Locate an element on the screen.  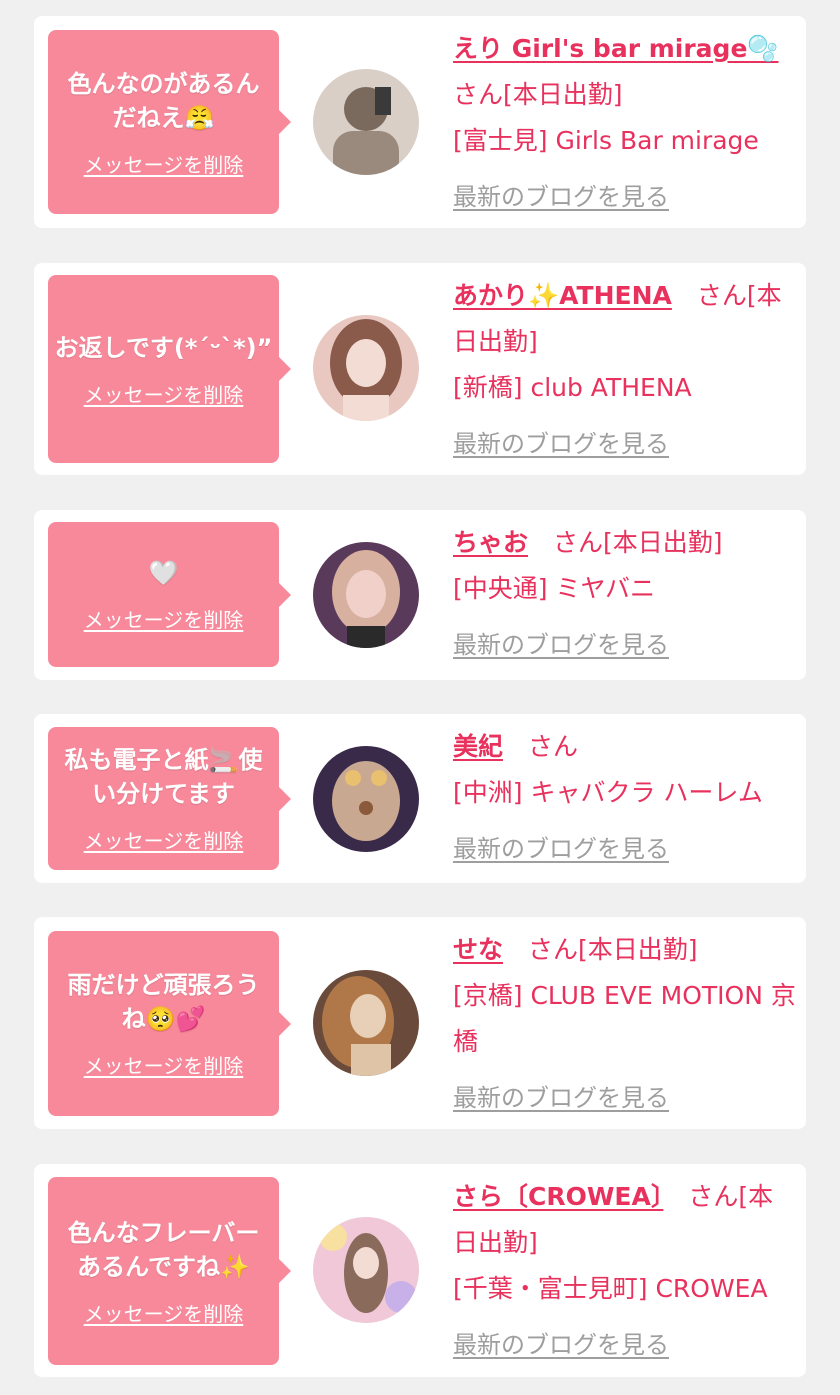
shop-name: [富士見] Girls Bar mirage is located at coordinates (606, 140).